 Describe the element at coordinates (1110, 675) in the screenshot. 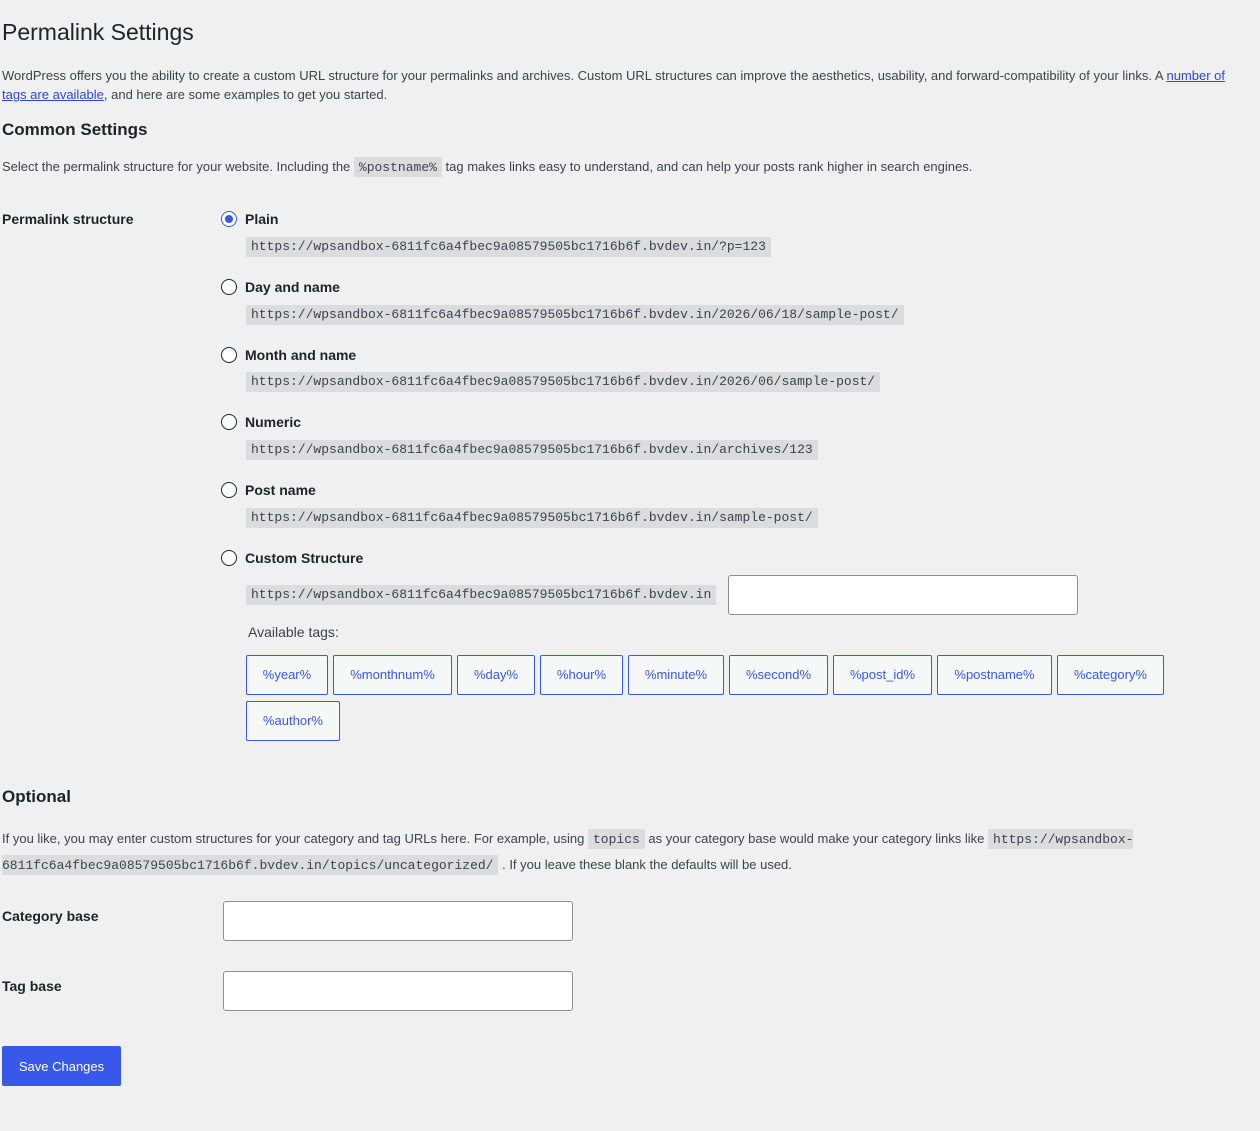

I see `tag-category-button: %category%` at that location.